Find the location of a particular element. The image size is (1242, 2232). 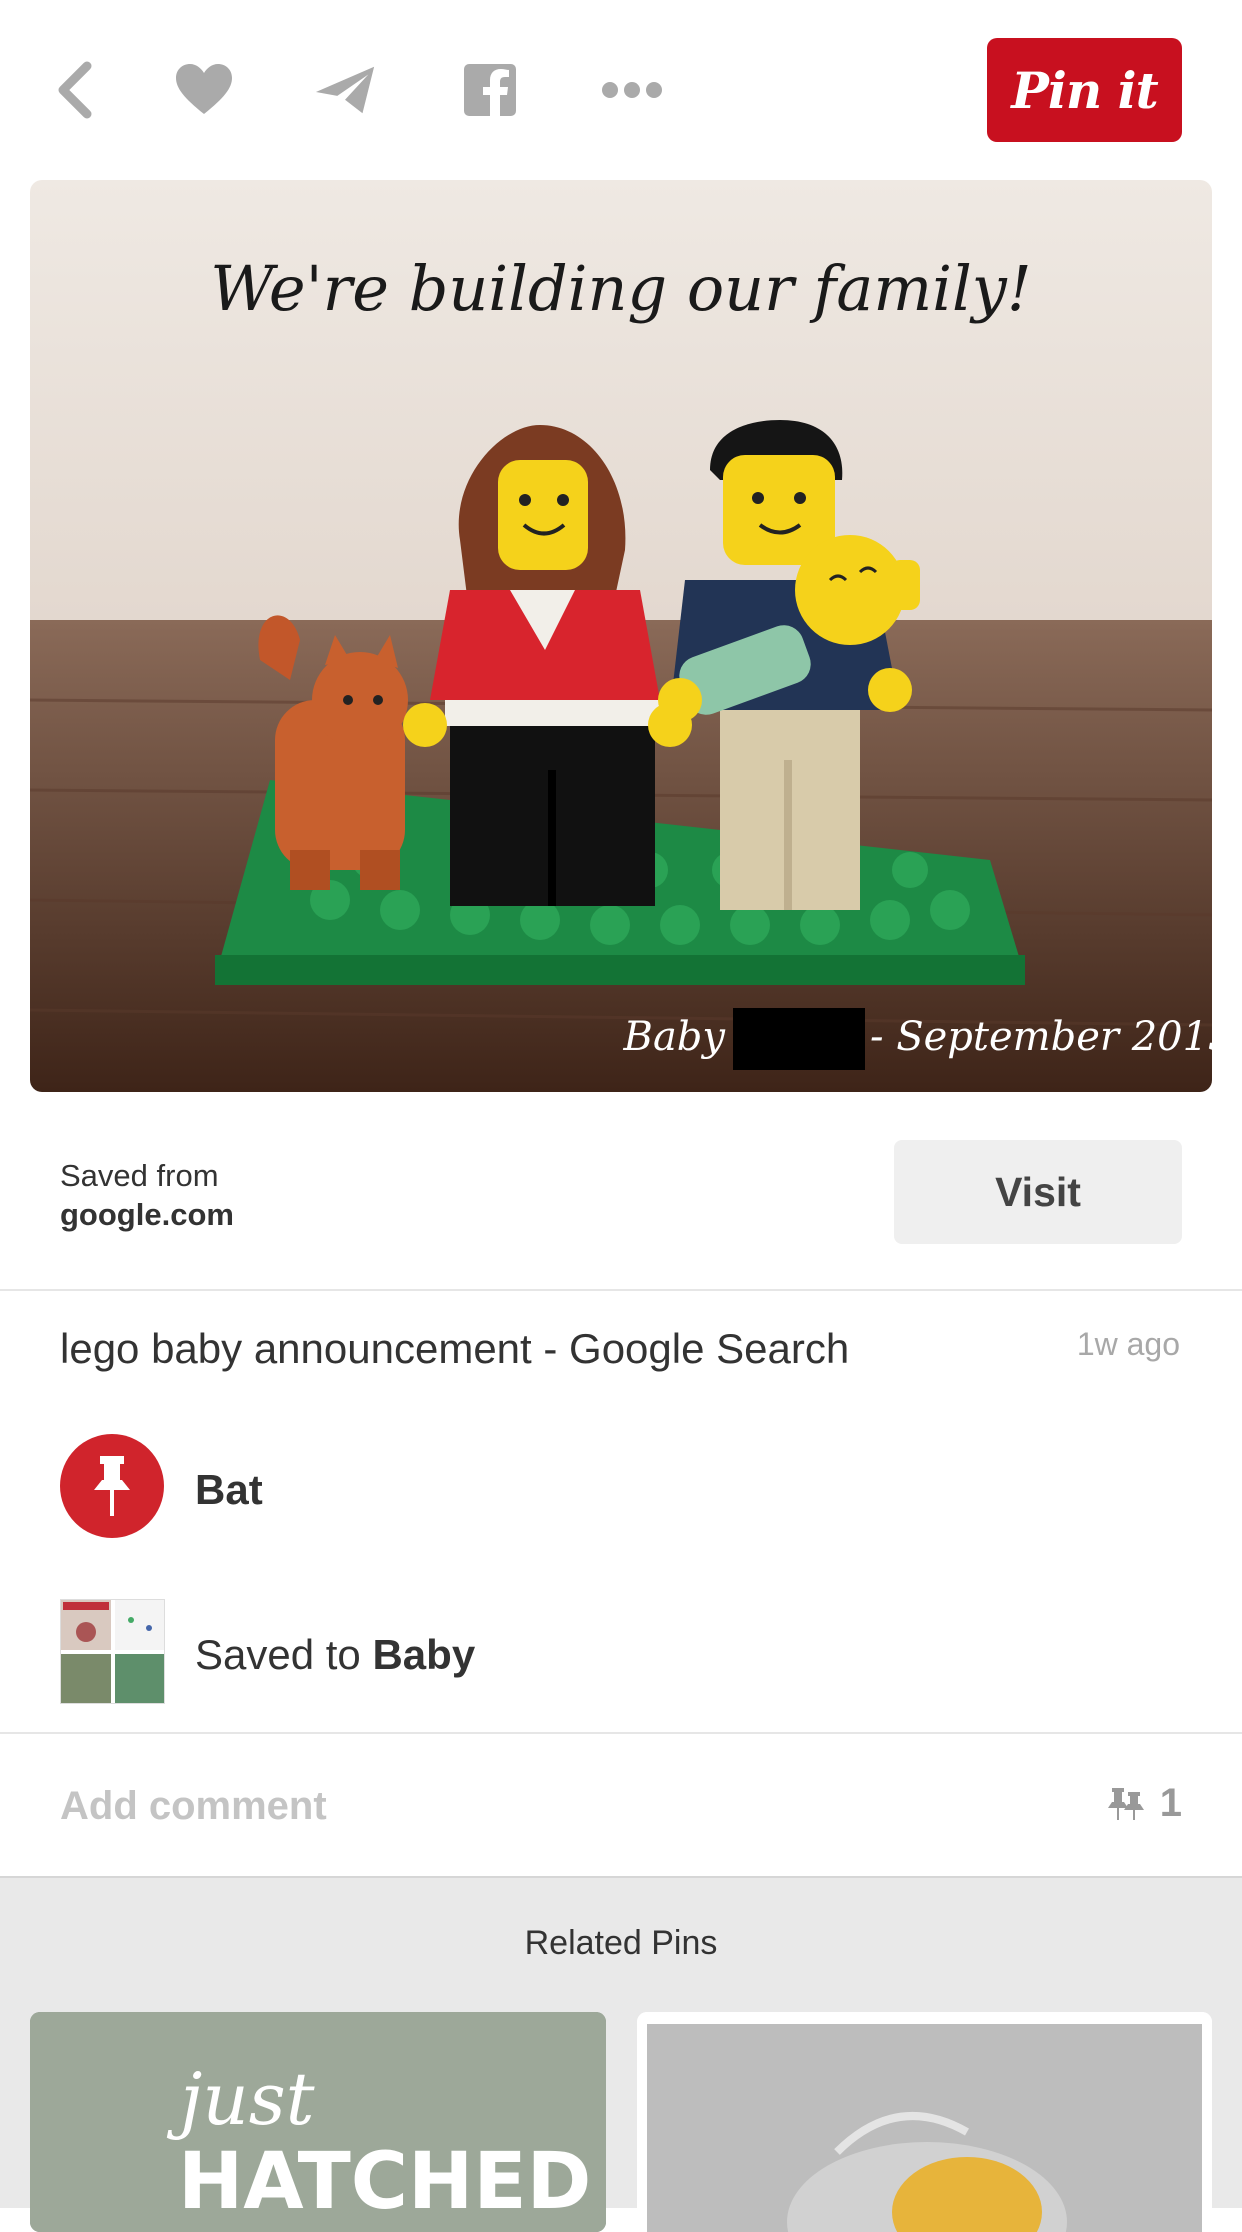

repin-count: 1 is located at coordinates (1144, 1803).